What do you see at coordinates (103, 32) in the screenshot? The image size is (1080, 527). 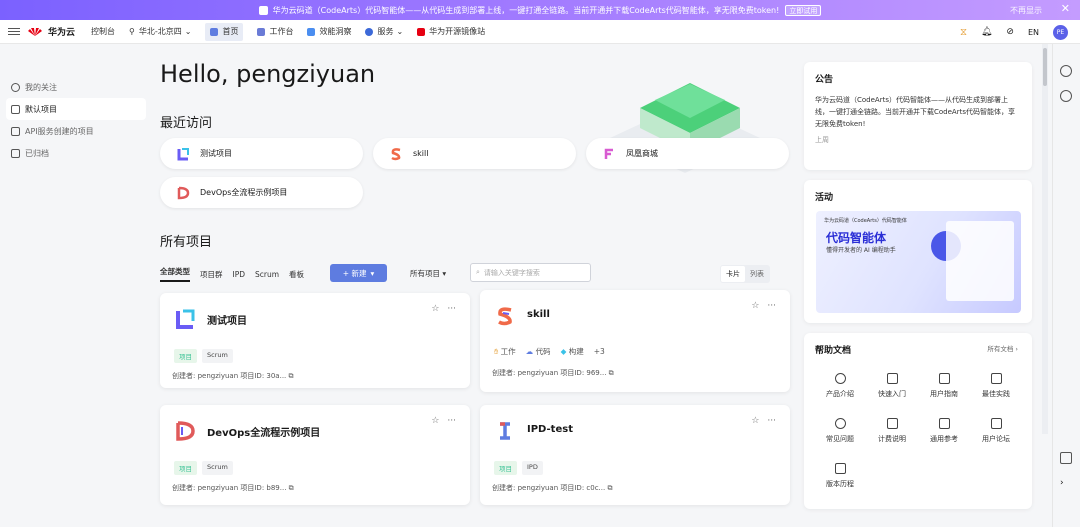 I see `console-link: 控制台` at bounding box center [103, 32].